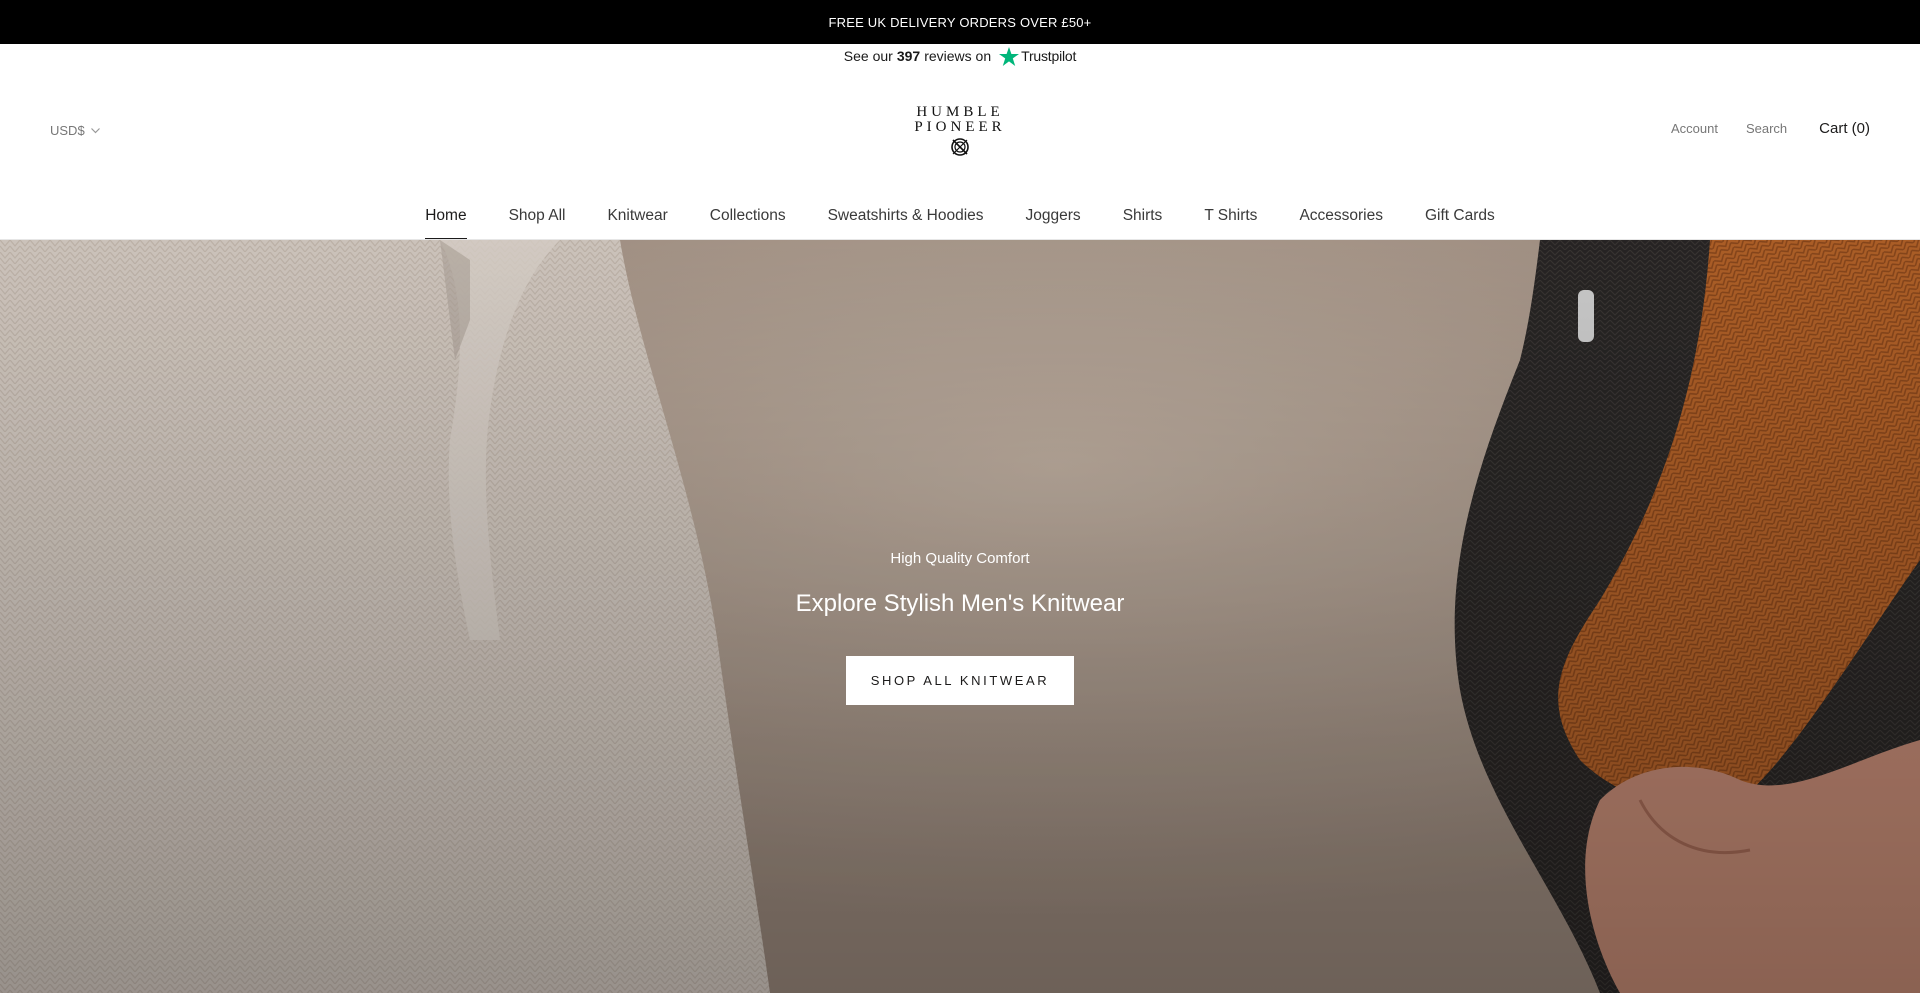  What do you see at coordinates (1694, 128) in the screenshot?
I see `account-link: Account` at bounding box center [1694, 128].